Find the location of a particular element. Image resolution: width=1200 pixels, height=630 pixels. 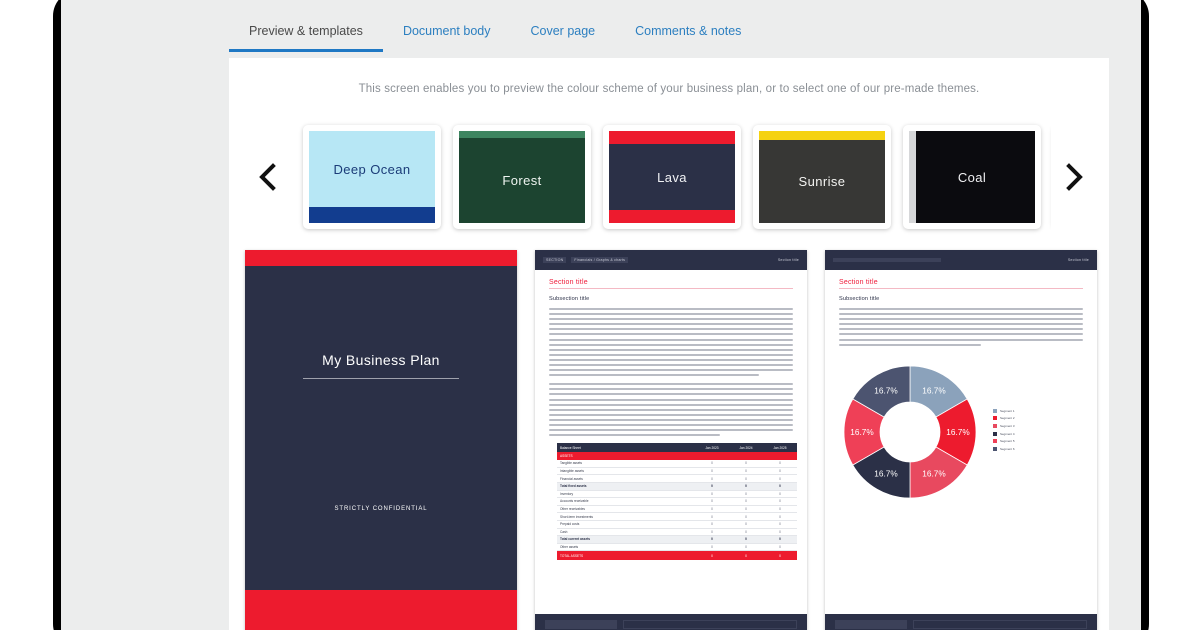

table-row: TOTAL ASSETS 0 0 0 is located at coordinates (677, 555).